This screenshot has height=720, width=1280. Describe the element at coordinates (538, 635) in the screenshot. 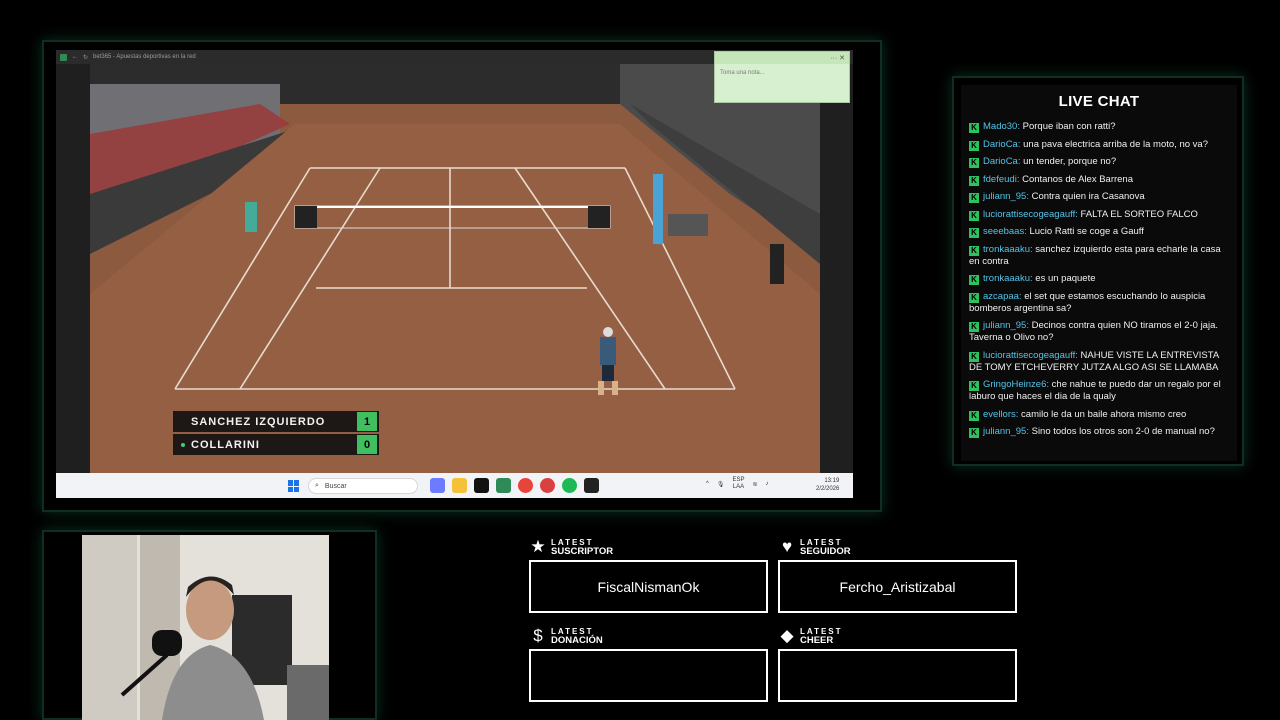

I see `dollar-icon: $` at that location.